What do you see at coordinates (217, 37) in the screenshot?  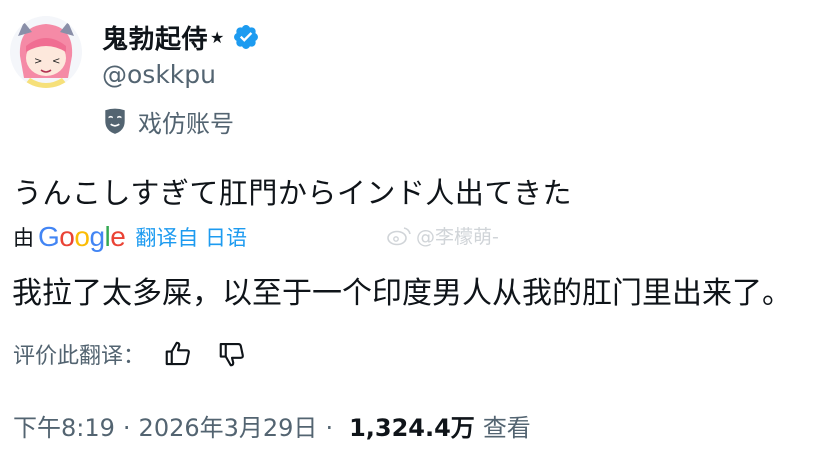 I see `star-glyph: ★` at bounding box center [217, 37].